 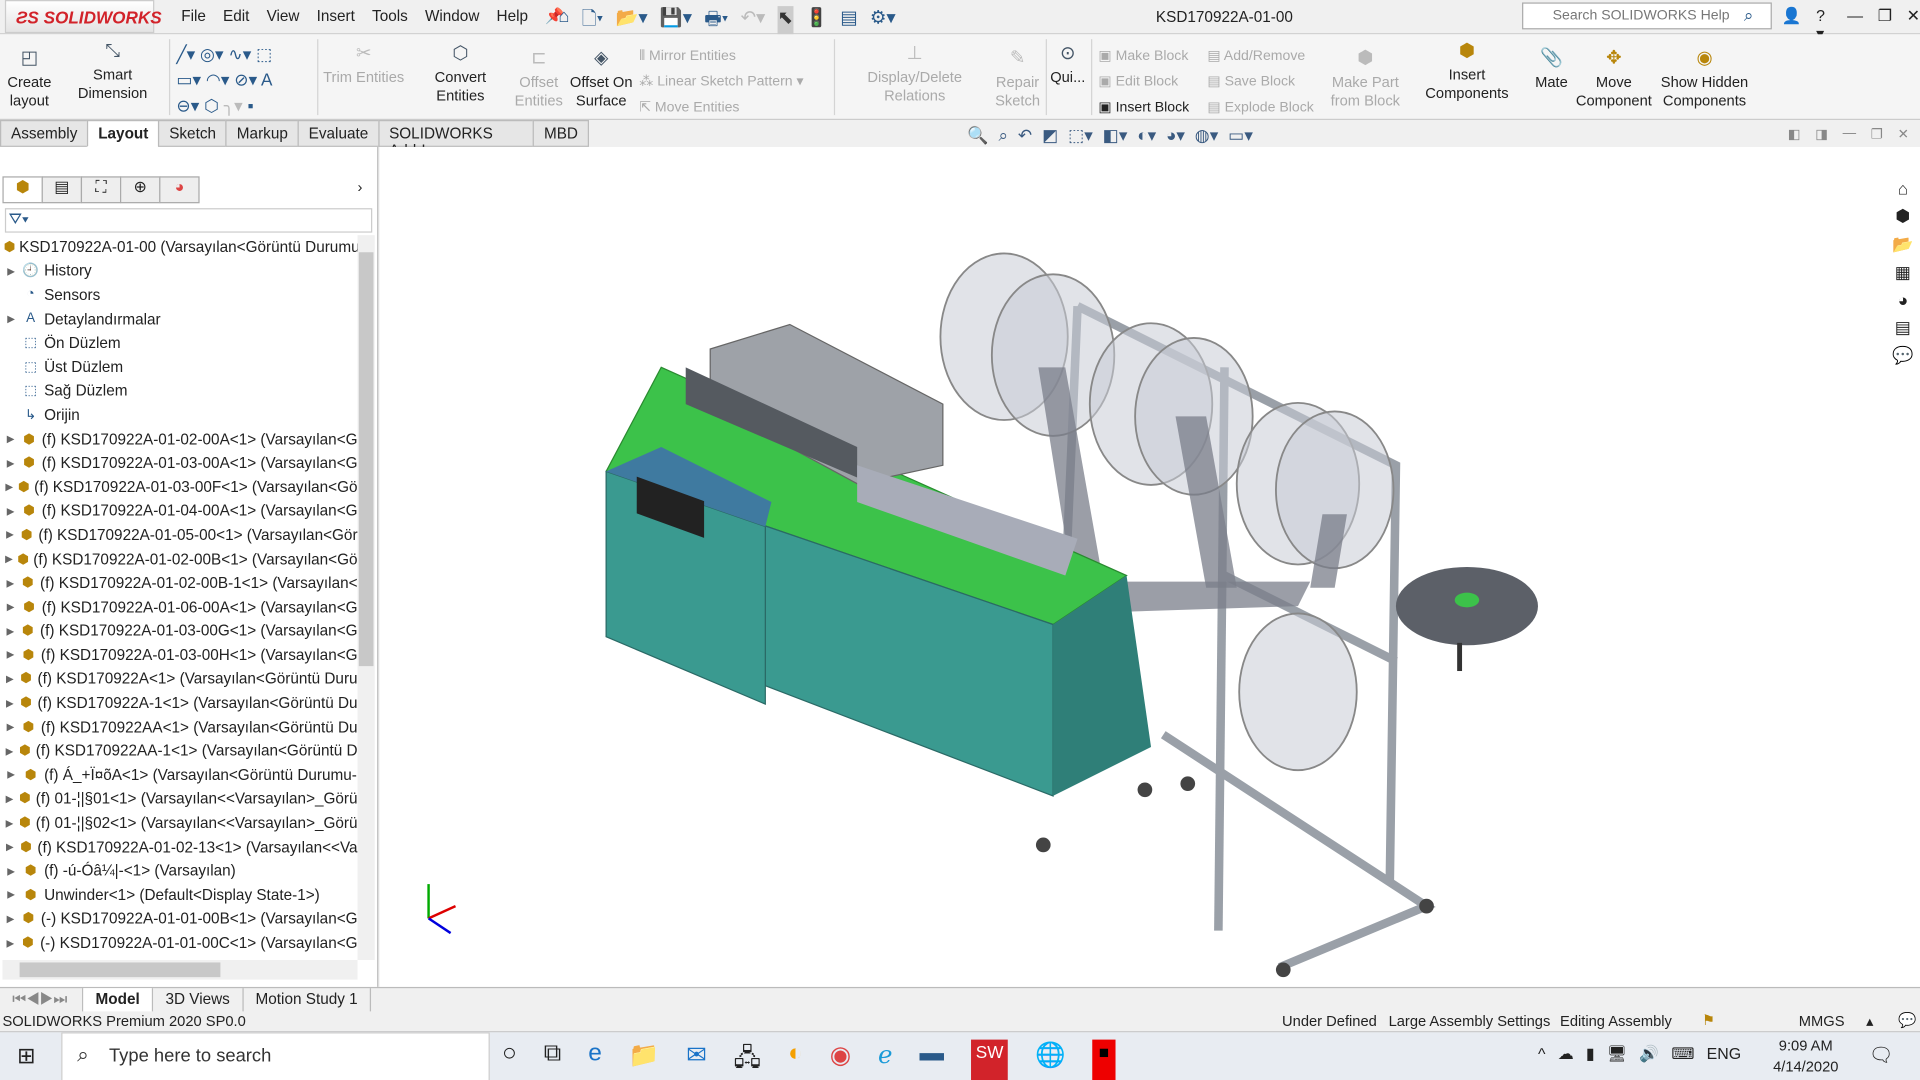 What do you see at coordinates (1614, 79) in the screenshot?
I see `move-component-button: ✥ Move Component` at bounding box center [1614, 79].